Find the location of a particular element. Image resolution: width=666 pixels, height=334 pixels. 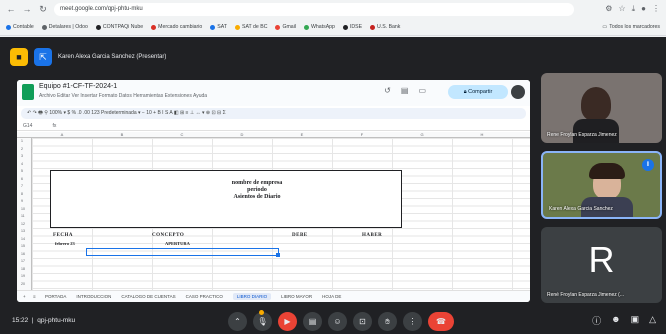

sheet-title: Equipo #1-CF-TF-2024-1 is located at coordinates (78, 86).